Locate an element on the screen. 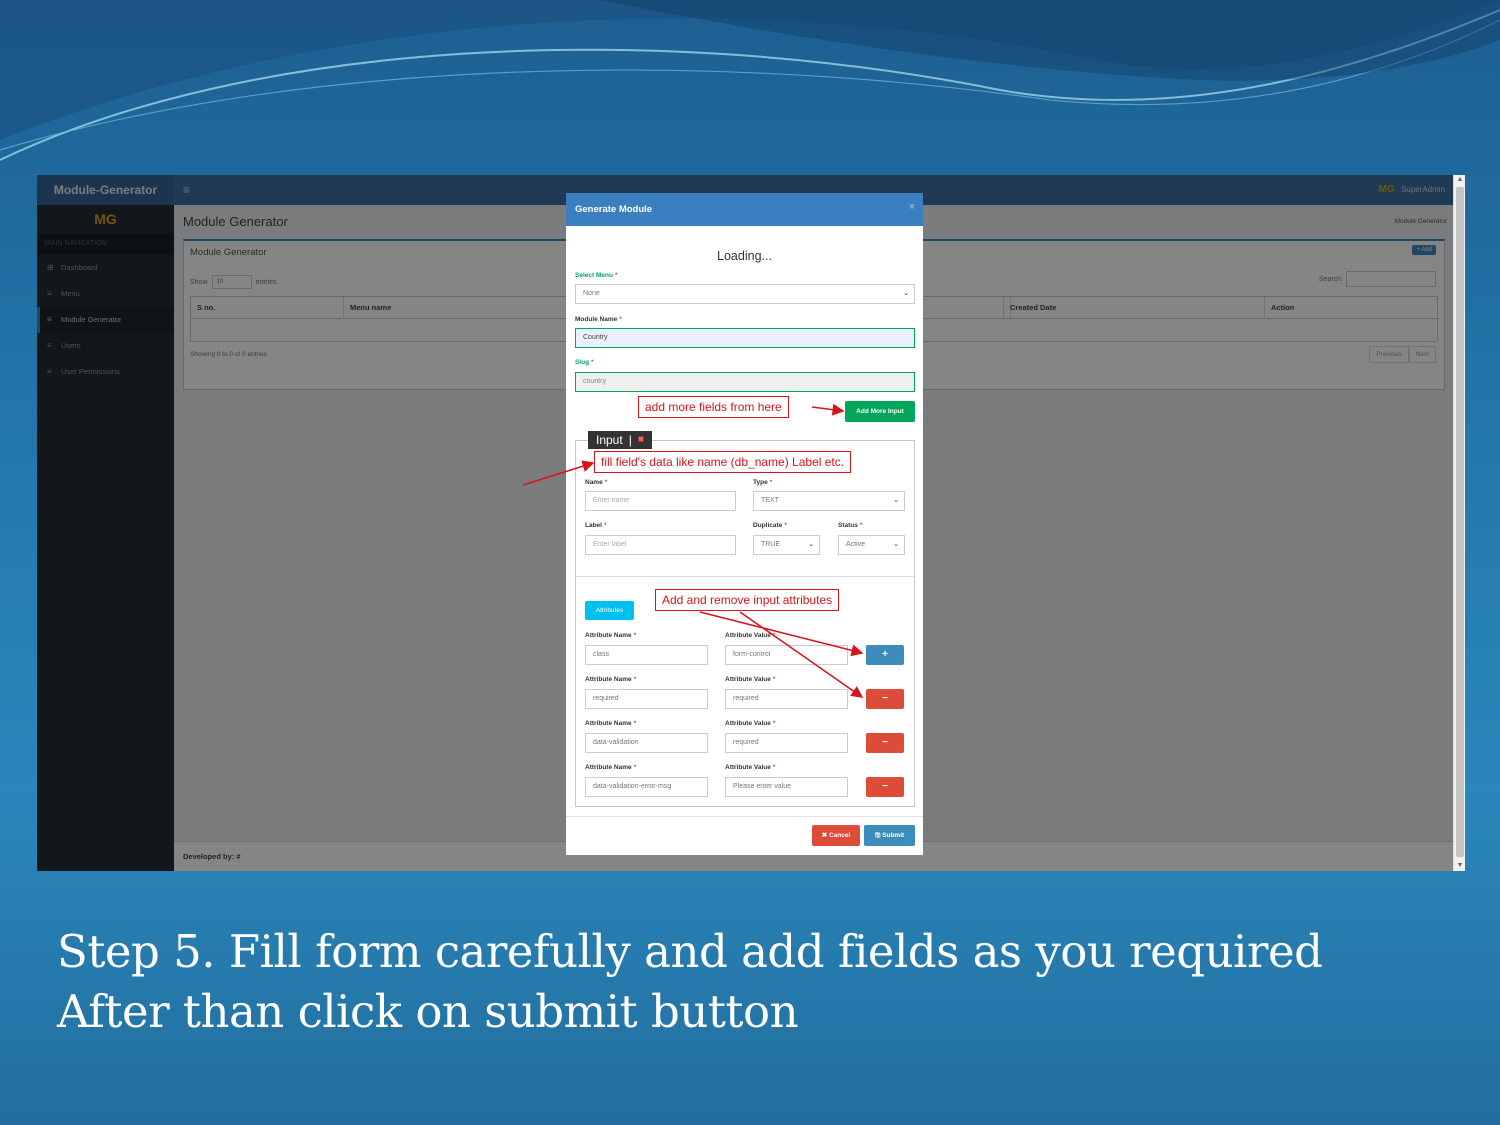 Image resolution: width=1500 pixels, height=1125 pixels. scrollbar-thumb is located at coordinates (1460, 522).